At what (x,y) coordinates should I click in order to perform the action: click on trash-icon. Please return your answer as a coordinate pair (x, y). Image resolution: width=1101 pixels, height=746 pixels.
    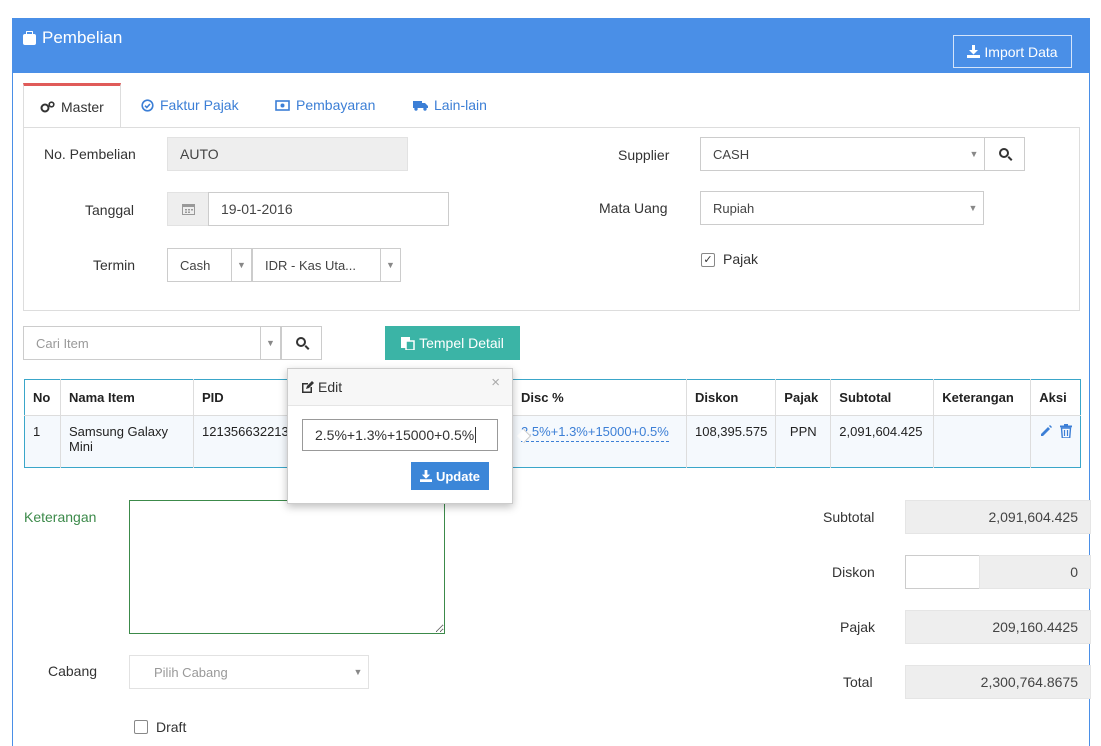
    Looking at the image, I should click on (1066, 431).